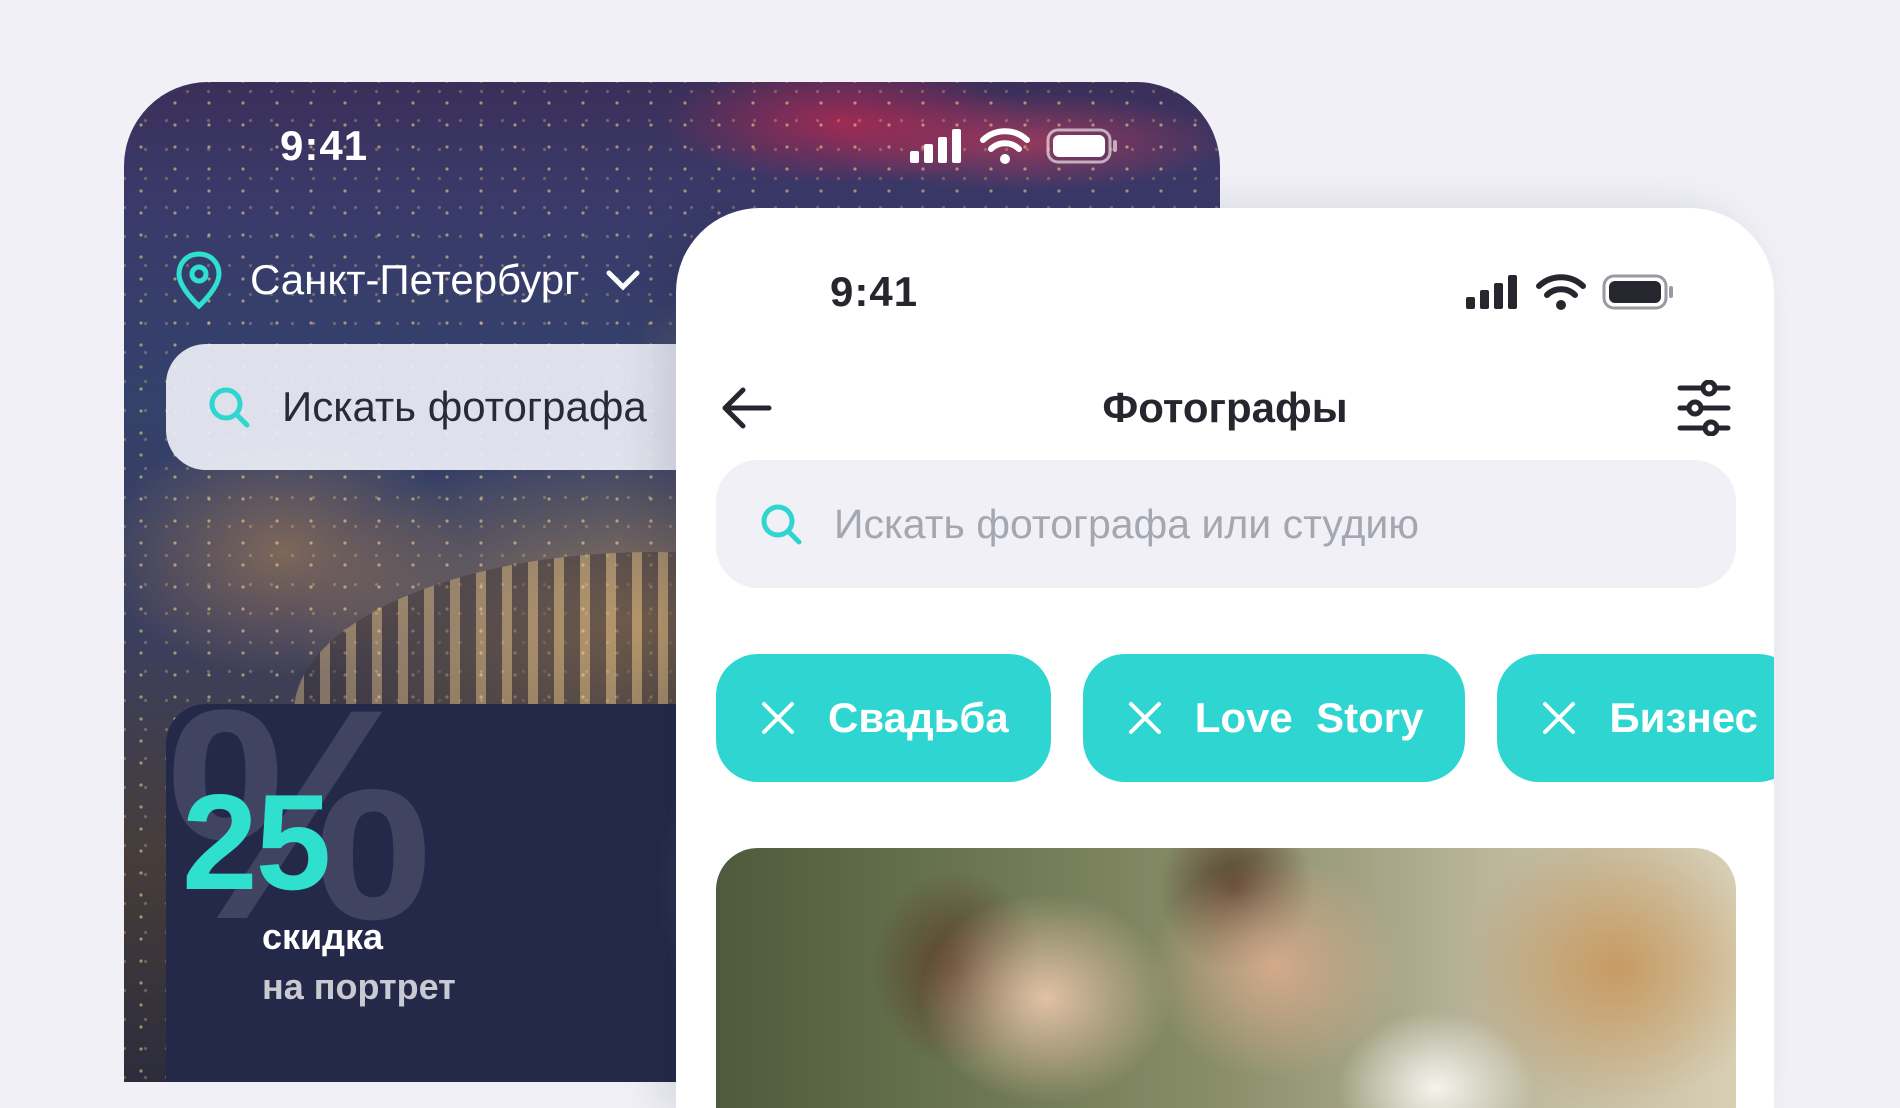 The width and height of the screenshot is (1900, 1108). I want to click on chip-business: Бизнес, so click(1635, 718).